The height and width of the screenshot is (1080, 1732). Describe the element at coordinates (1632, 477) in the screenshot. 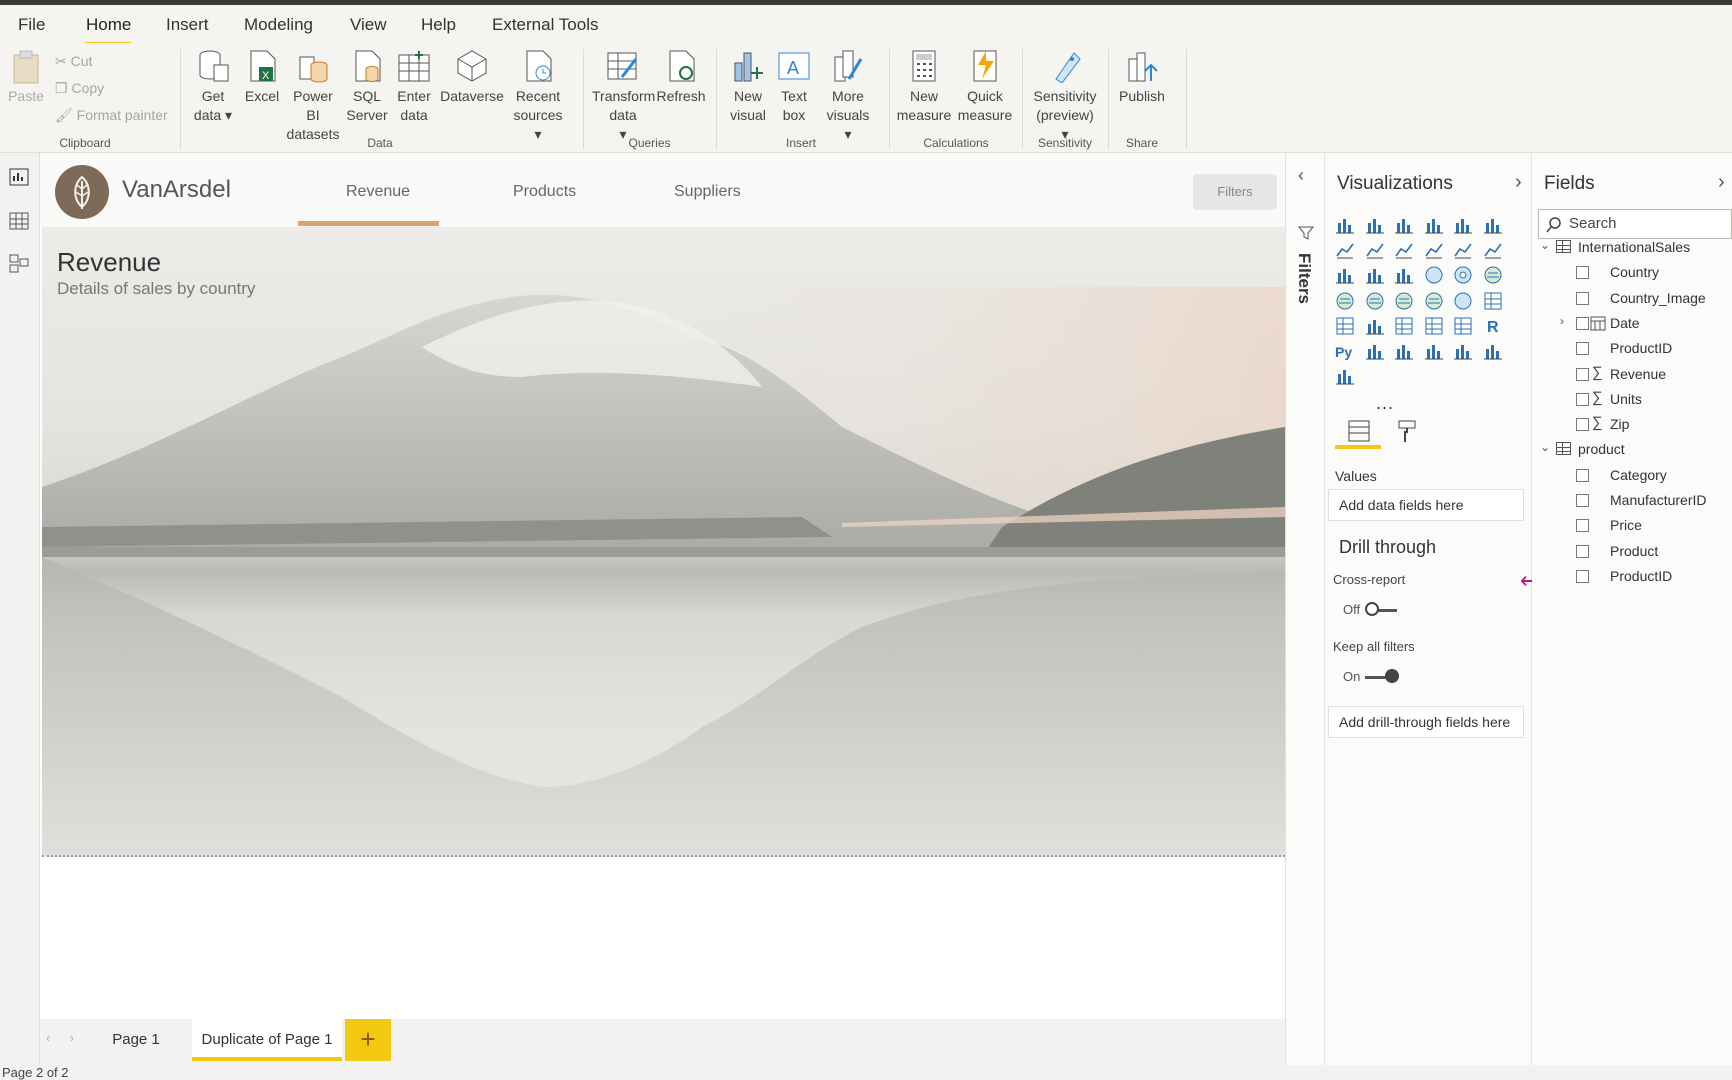

I see `field-item: Category` at that location.